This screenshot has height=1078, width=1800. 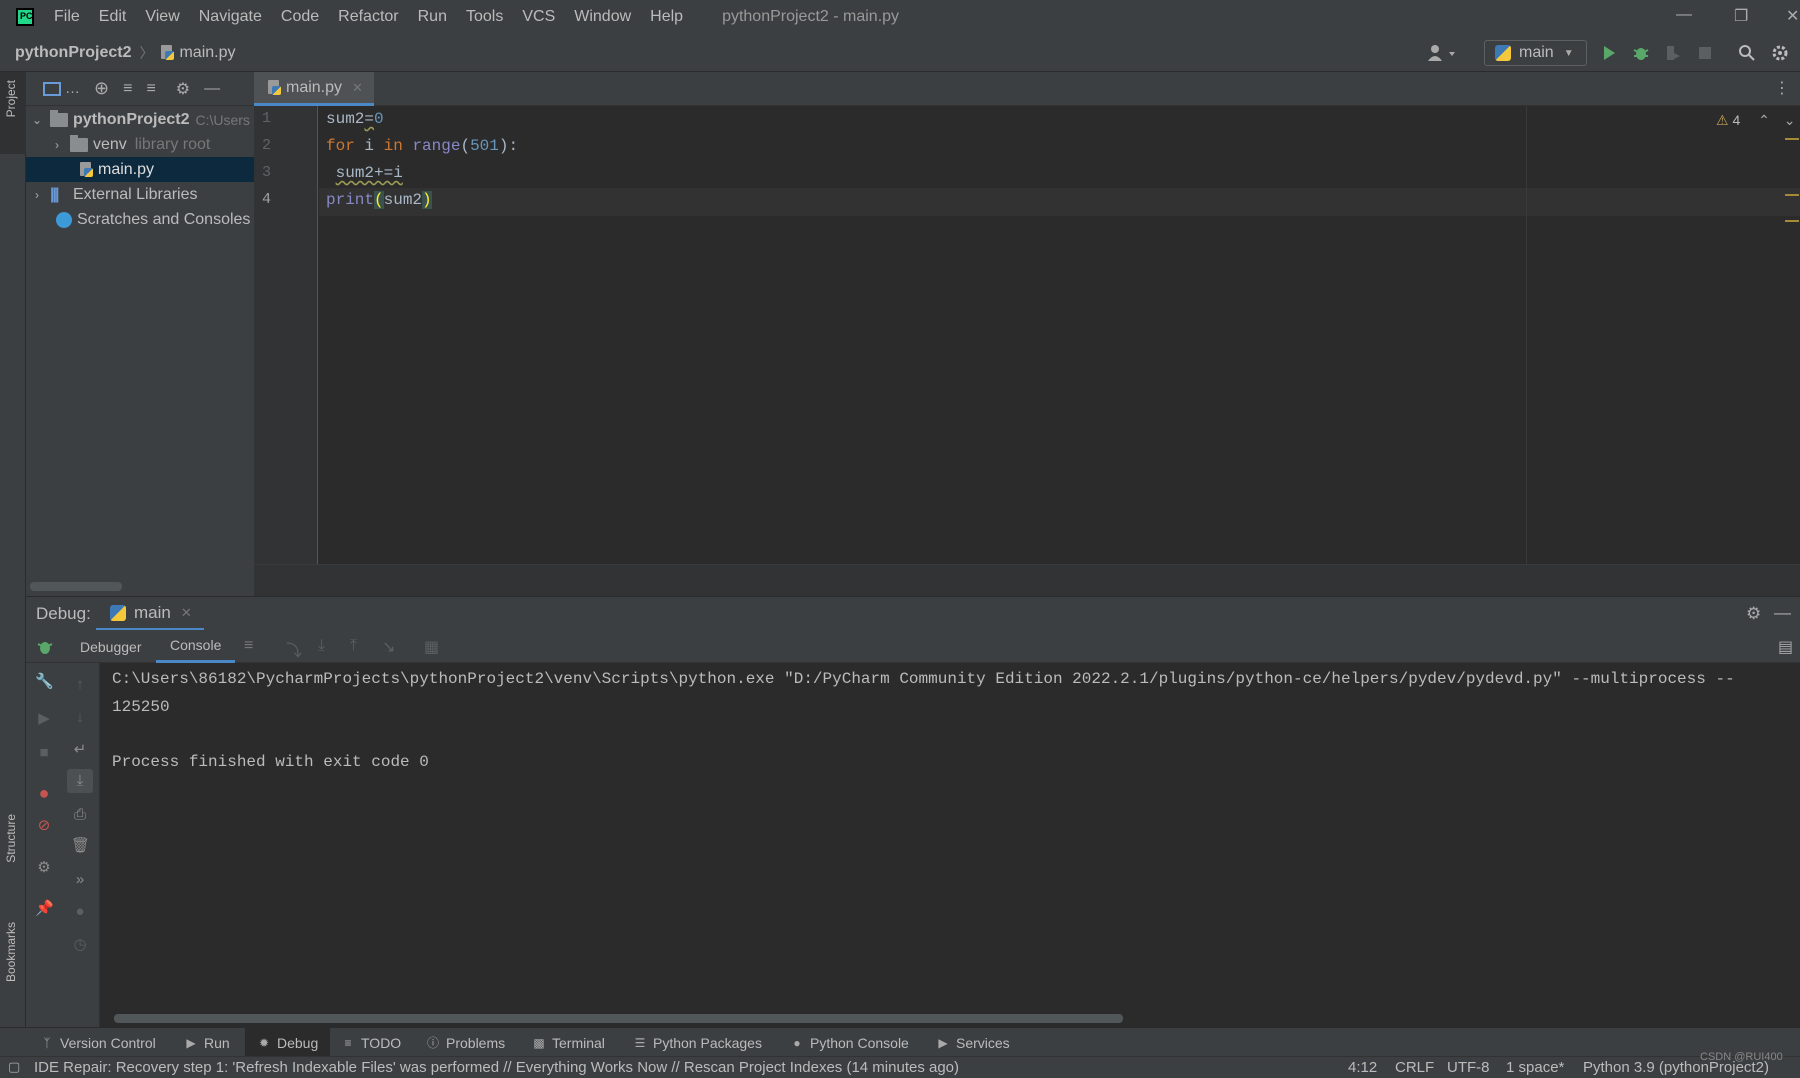 What do you see at coordinates (207, 53) in the screenshot?
I see `breadcrumb-file: main.py` at bounding box center [207, 53].